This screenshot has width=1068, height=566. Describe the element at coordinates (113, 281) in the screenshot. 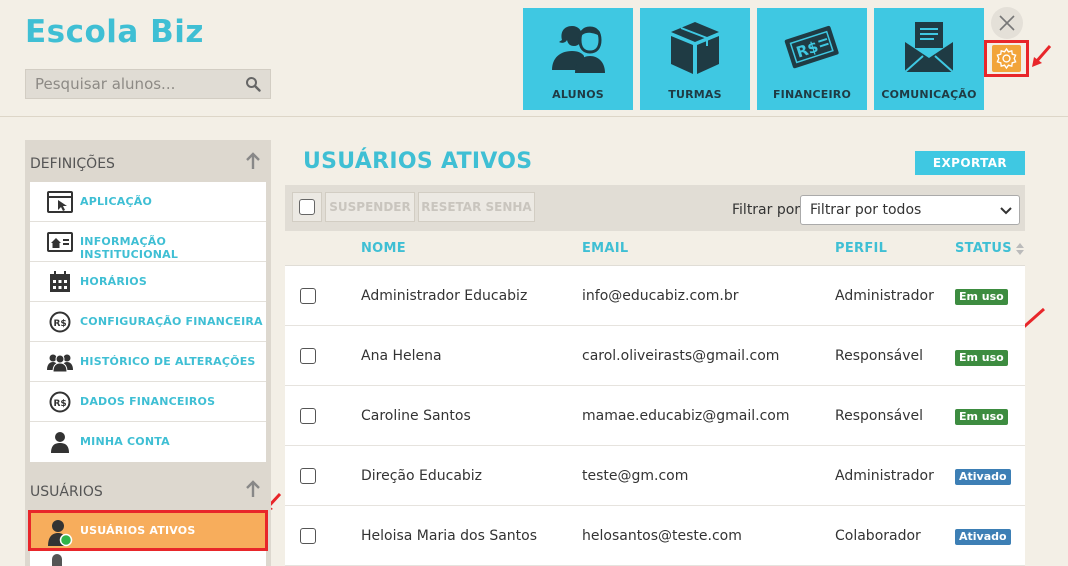

I see `sidebar-item-label: HORÁRIOS` at that location.